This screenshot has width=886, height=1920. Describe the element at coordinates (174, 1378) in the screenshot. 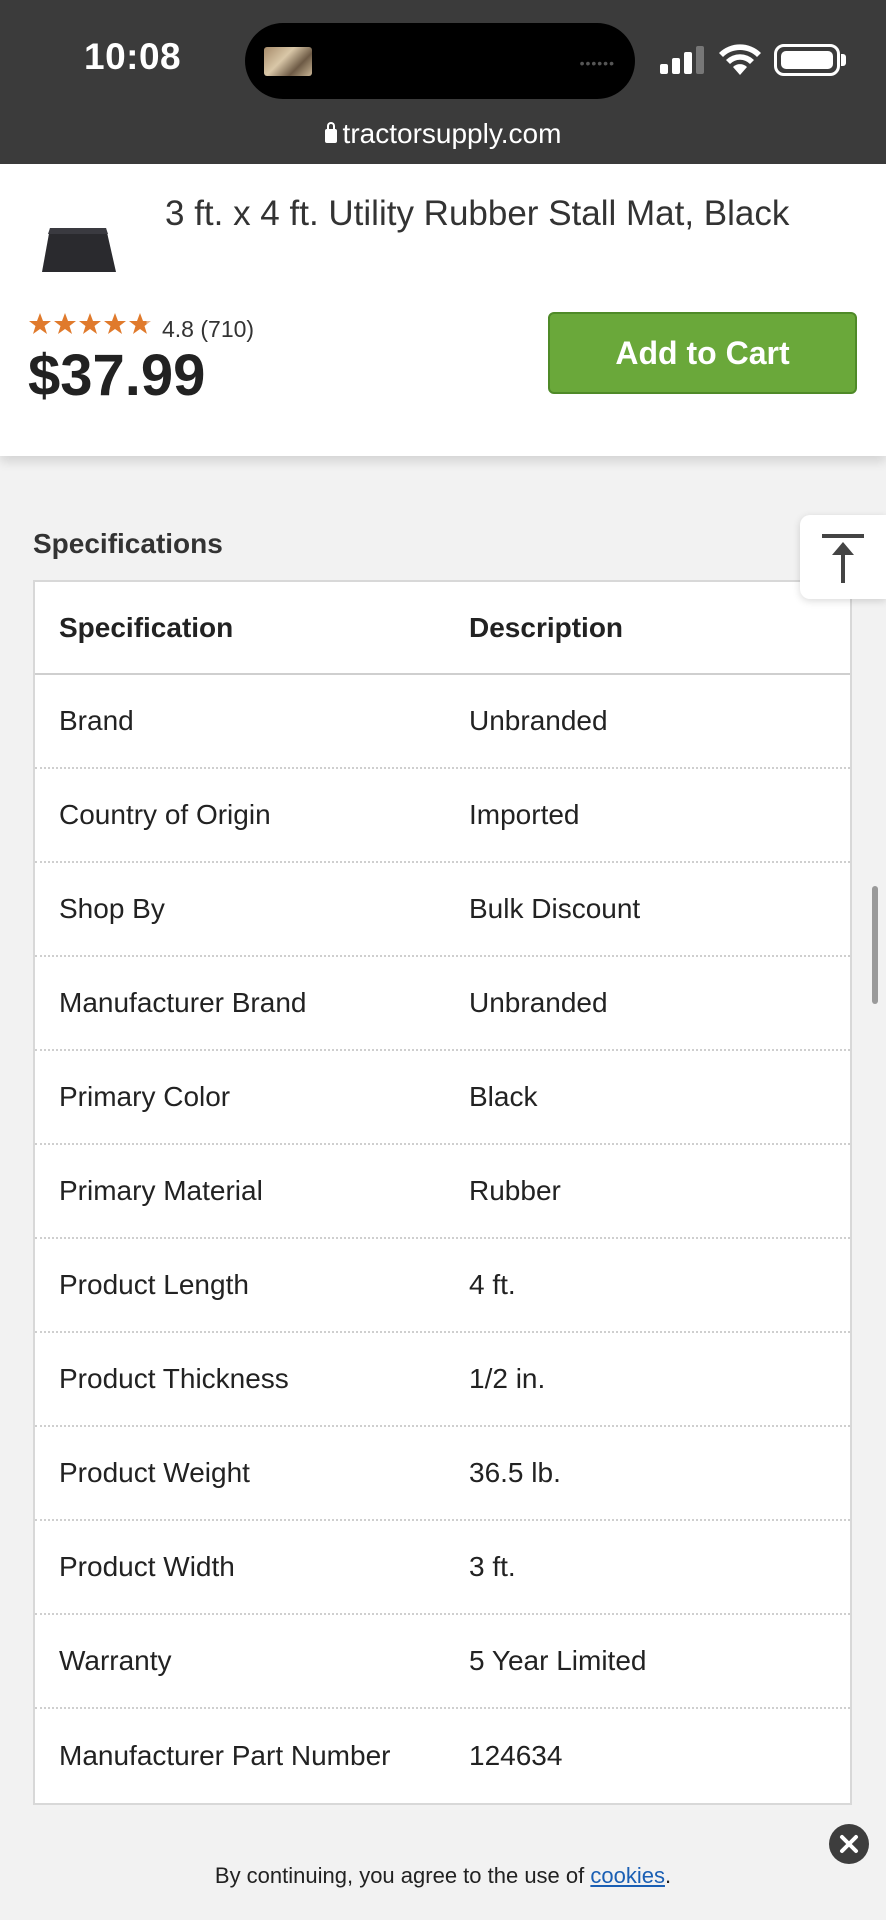

I see `spec-name: Product Thickness` at that location.